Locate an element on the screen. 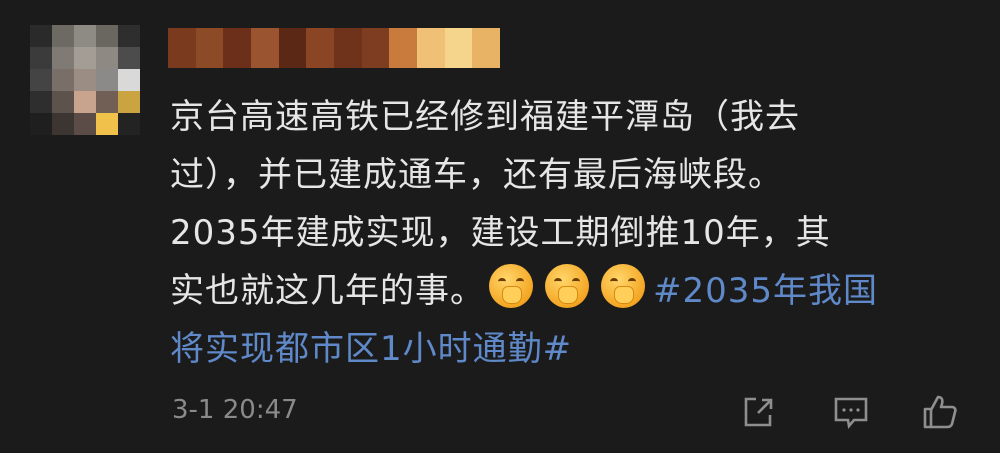 This screenshot has width=1000, height=453. comment-line: 2035年建成实现，建设工期倒推10年，其 is located at coordinates (500, 233).